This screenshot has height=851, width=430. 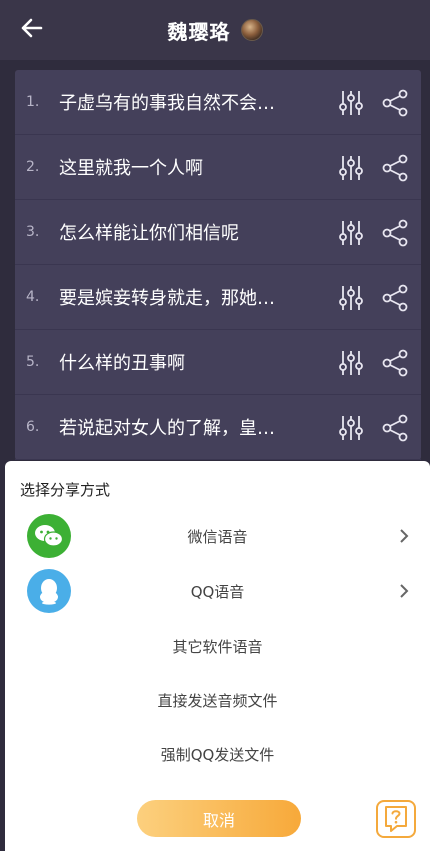 What do you see at coordinates (131, 168) in the screenshot?
I see `item-text: 这里就我一个人啊` at bounding box center [131, 168].